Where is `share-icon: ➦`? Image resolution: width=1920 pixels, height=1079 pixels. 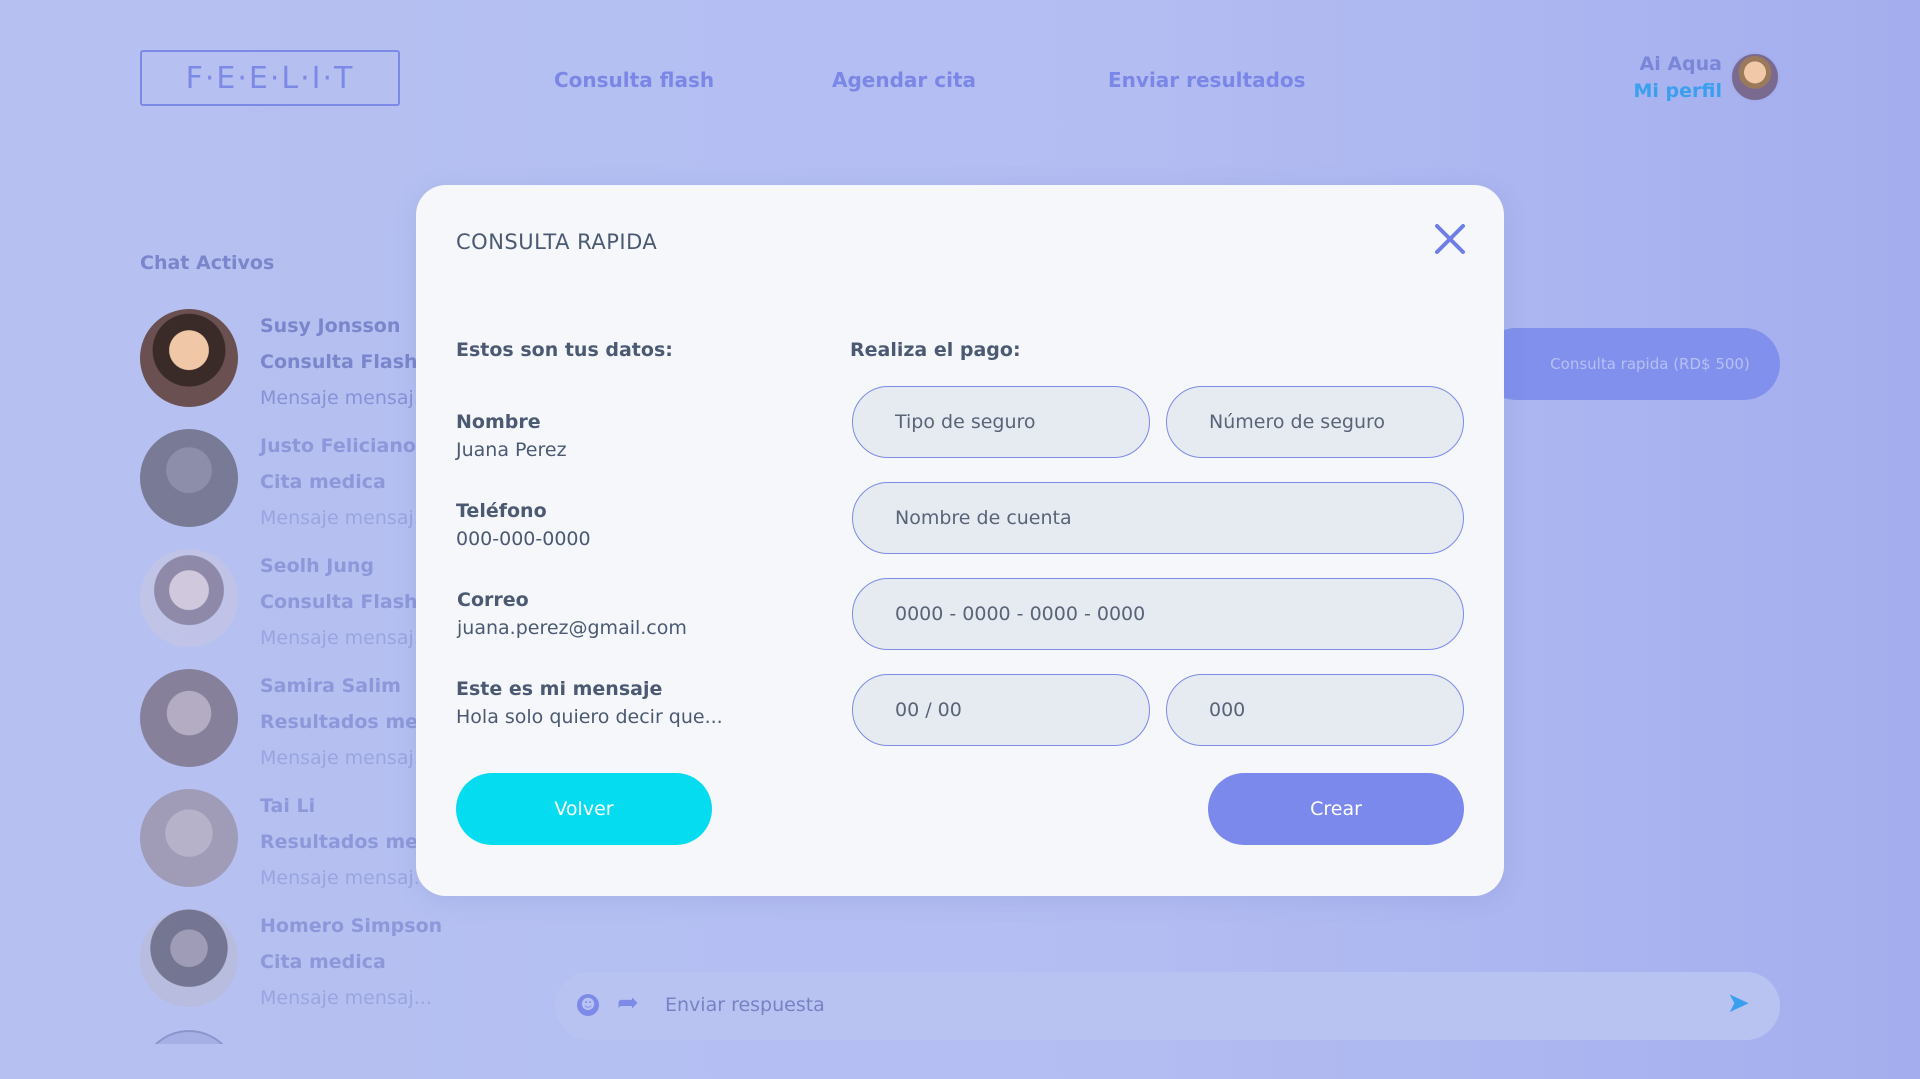 share-icon: ➦ is located at coordinates (628, 1003).